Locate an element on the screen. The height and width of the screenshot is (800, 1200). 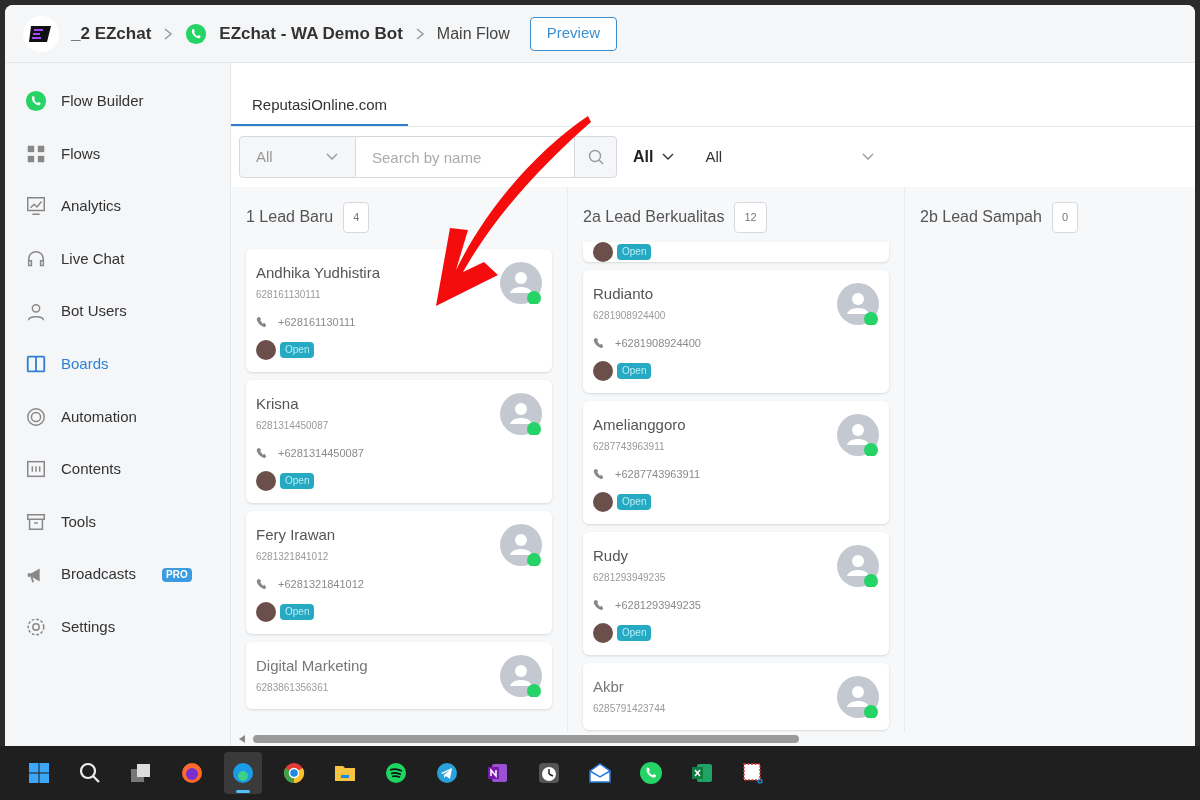
contact-id: 6281293949235 is located at coordinates (630, 577).